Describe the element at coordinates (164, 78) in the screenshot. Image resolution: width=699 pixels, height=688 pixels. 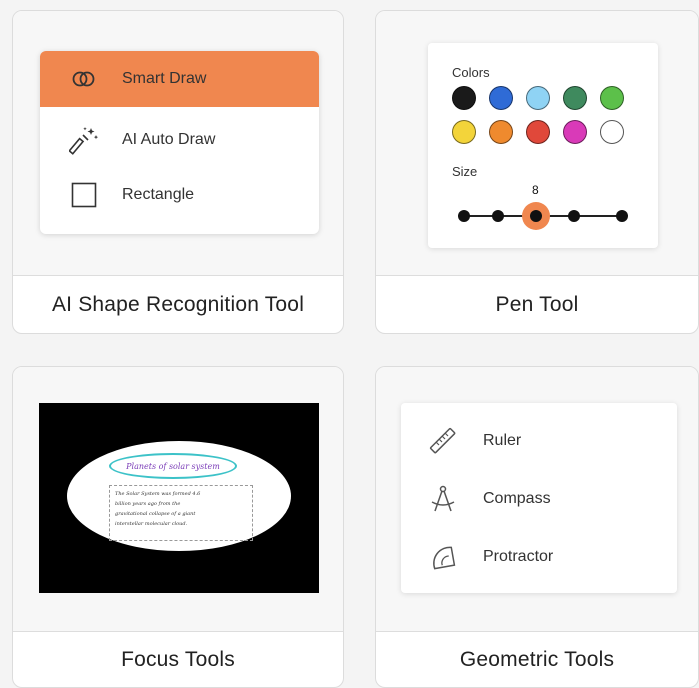
I see `menu-item-label: Smart Draw` at that location.